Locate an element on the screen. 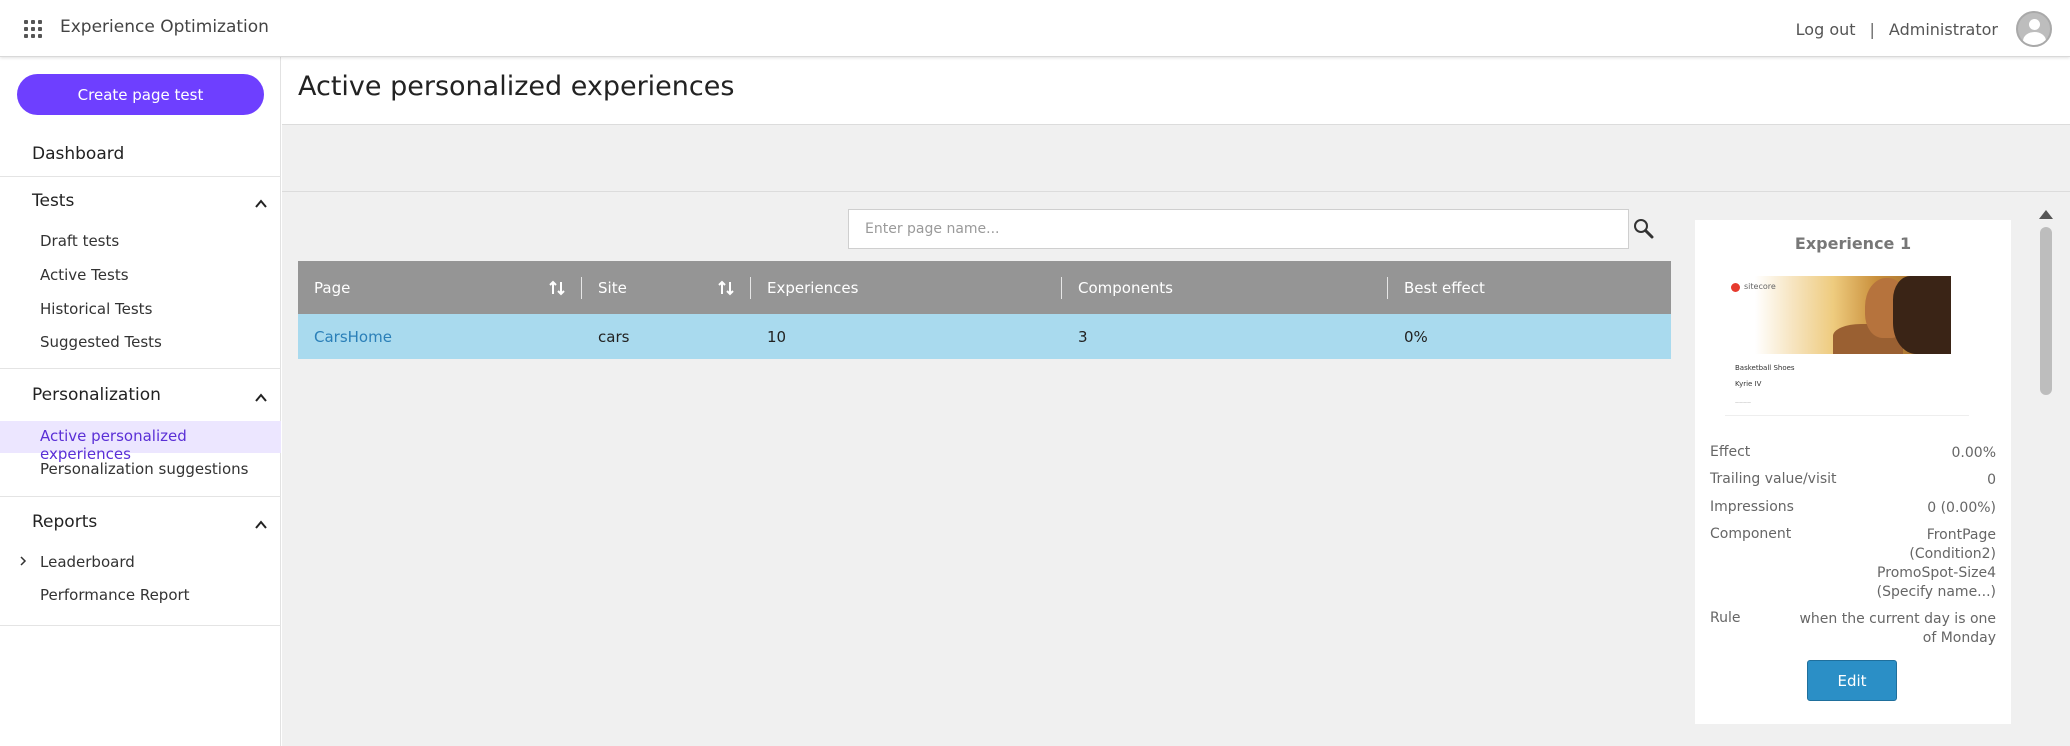 The height and width of the screenshot is (746, 2070). sidebar-section-reports: Reports is located at coordinates (64, 522).